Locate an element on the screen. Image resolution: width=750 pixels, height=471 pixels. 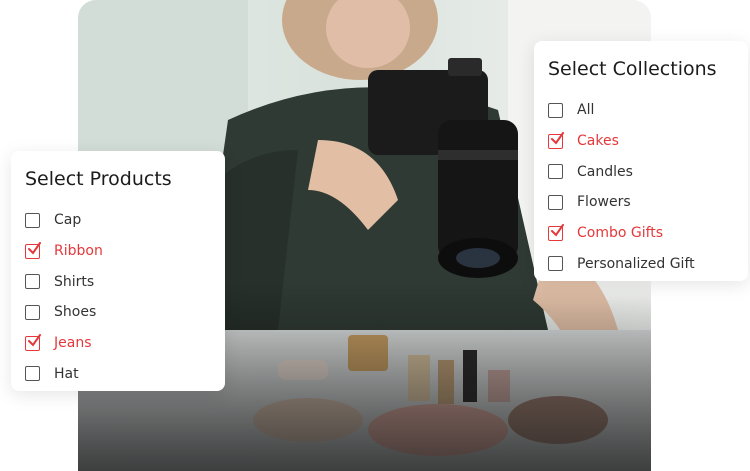
collections-option-label: Personalized Gift is located at coordinates (636, 263).